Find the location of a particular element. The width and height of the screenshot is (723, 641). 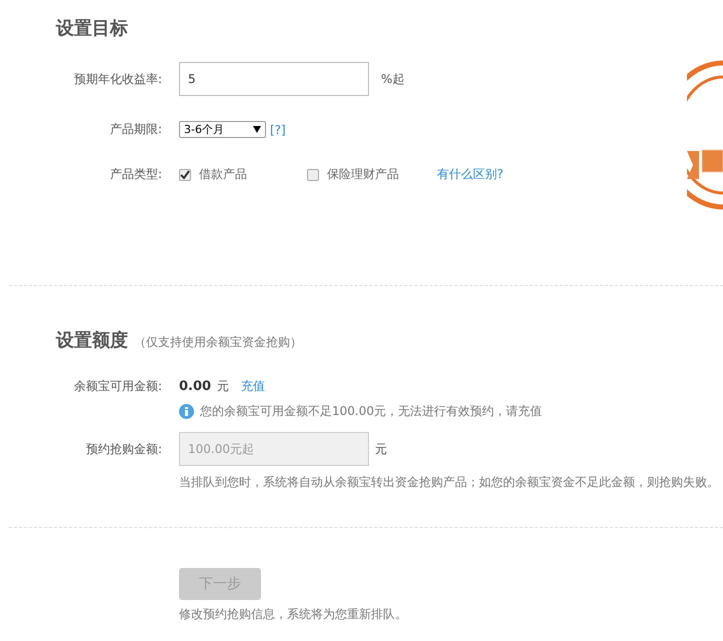

field-label: 余额宝可用金额: is located at coordinates (117, 386).